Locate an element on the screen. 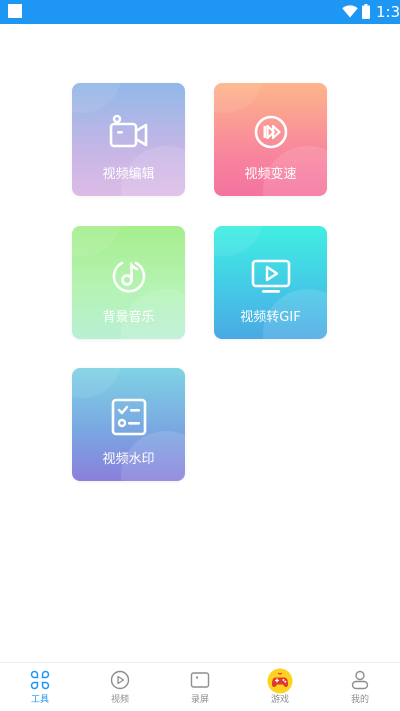 The height and width of the screenshot is (711, 400). video-edit-tile: 视频编辑 is located at coordinates (128, 139).